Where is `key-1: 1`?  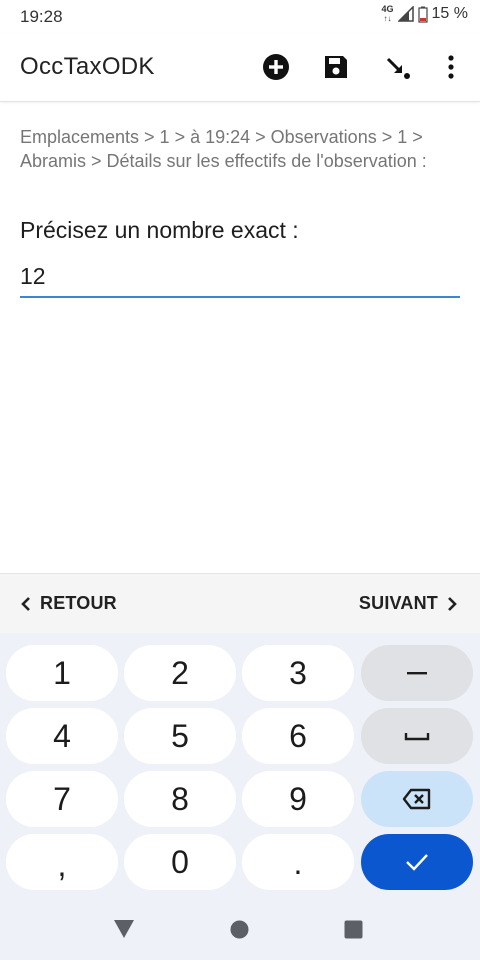 key-1: 1 is located at coordinates (62, 673).